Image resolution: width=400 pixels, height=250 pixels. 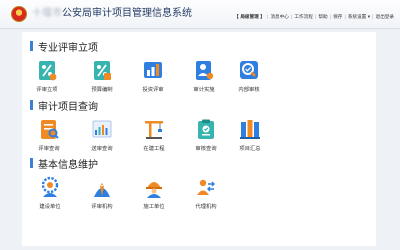 I want to click on app-title-city: 十堰市, so click(x=47, y=13).